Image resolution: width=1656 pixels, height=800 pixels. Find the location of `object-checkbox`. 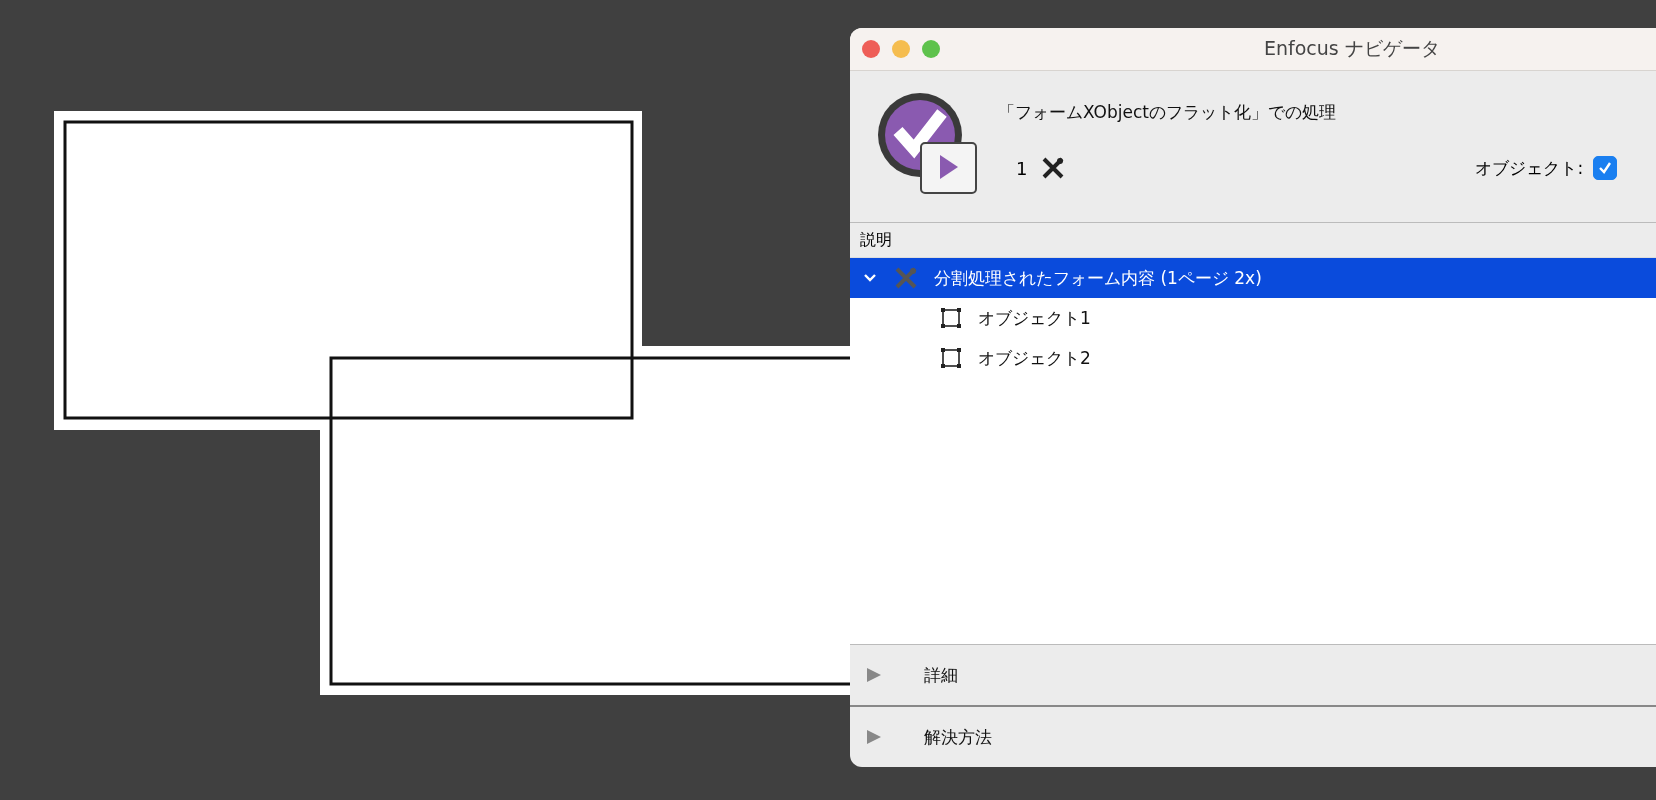

object-checkbox is located at coordinates (1605, 168).